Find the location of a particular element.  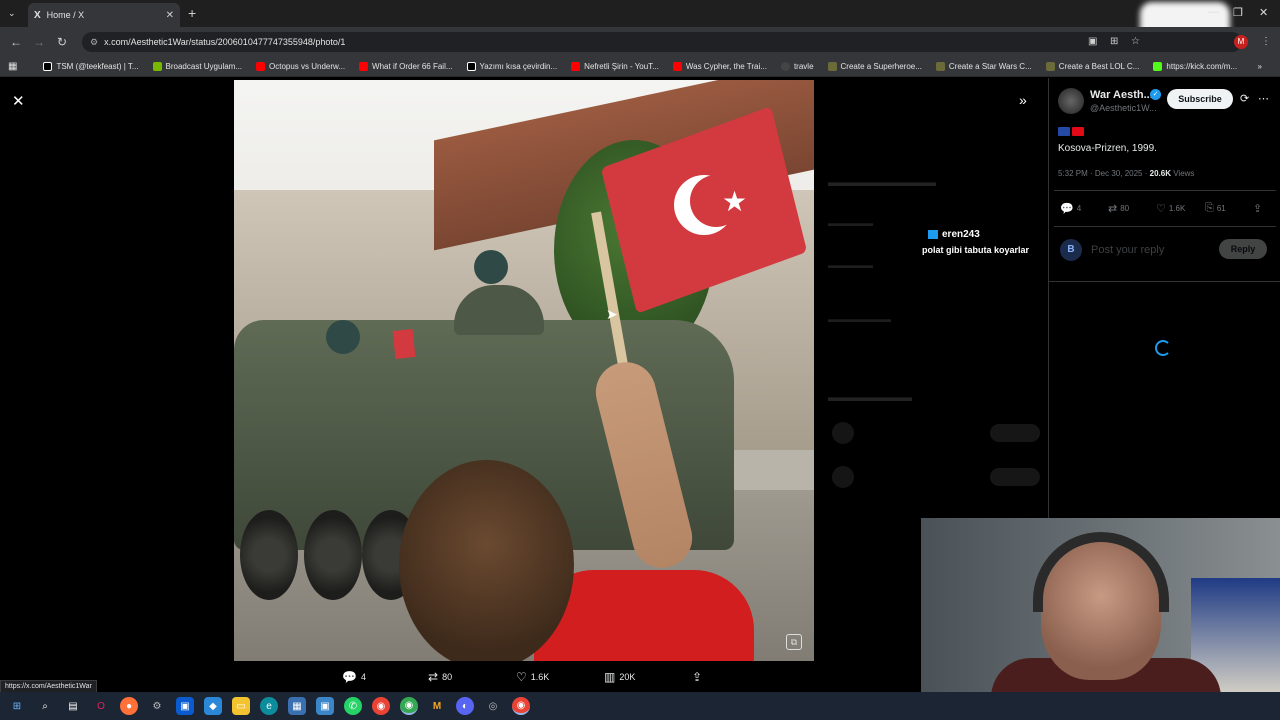

tab-close-icon: ✕ is located at coordinates (170, 15).